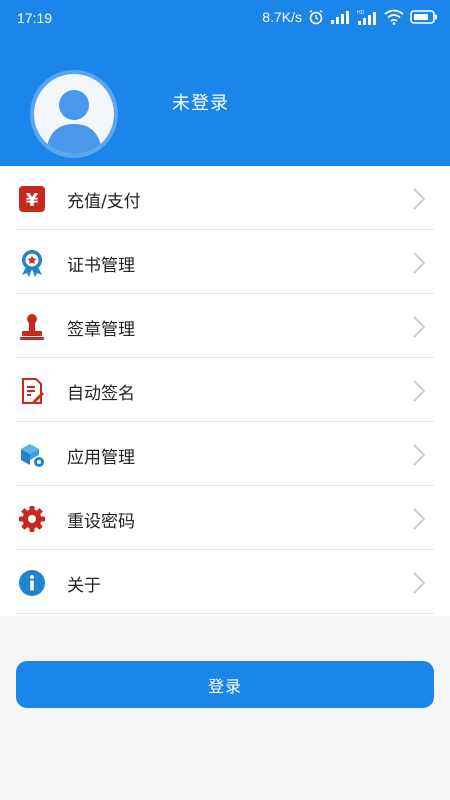  What do you see at coordinates (340, 17) in the screenshot?
I see `signal-icon` at bounding box center [340, 17].